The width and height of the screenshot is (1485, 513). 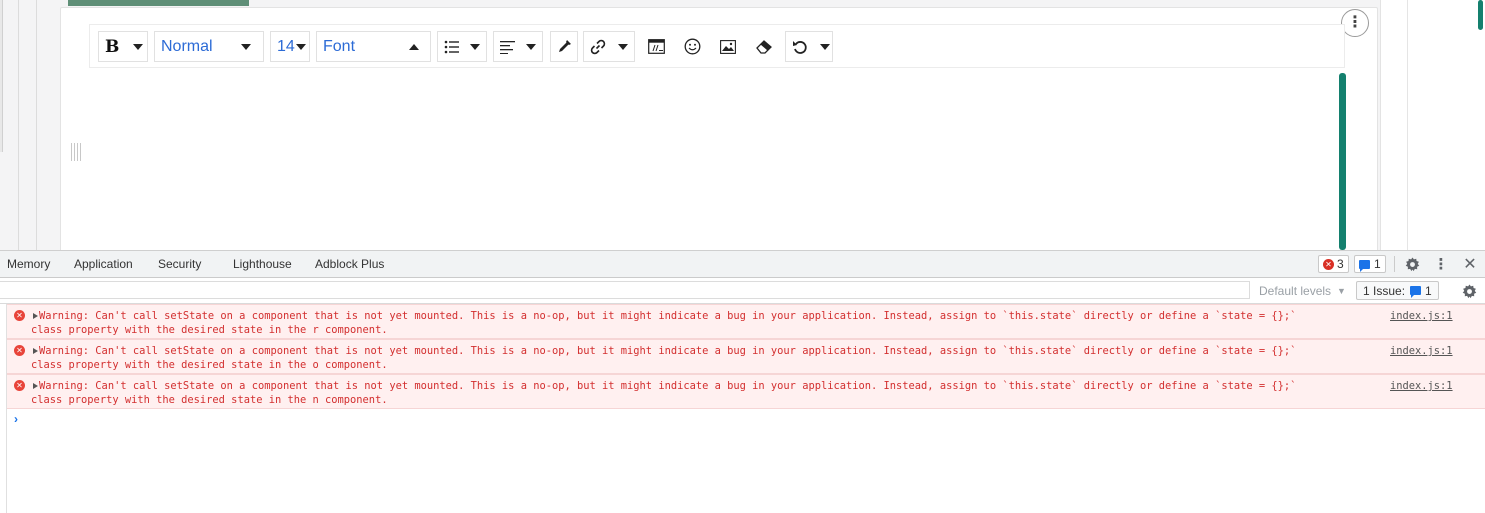 I want to click on more-menu-button: ⋮, so click(x=1441, y=264).